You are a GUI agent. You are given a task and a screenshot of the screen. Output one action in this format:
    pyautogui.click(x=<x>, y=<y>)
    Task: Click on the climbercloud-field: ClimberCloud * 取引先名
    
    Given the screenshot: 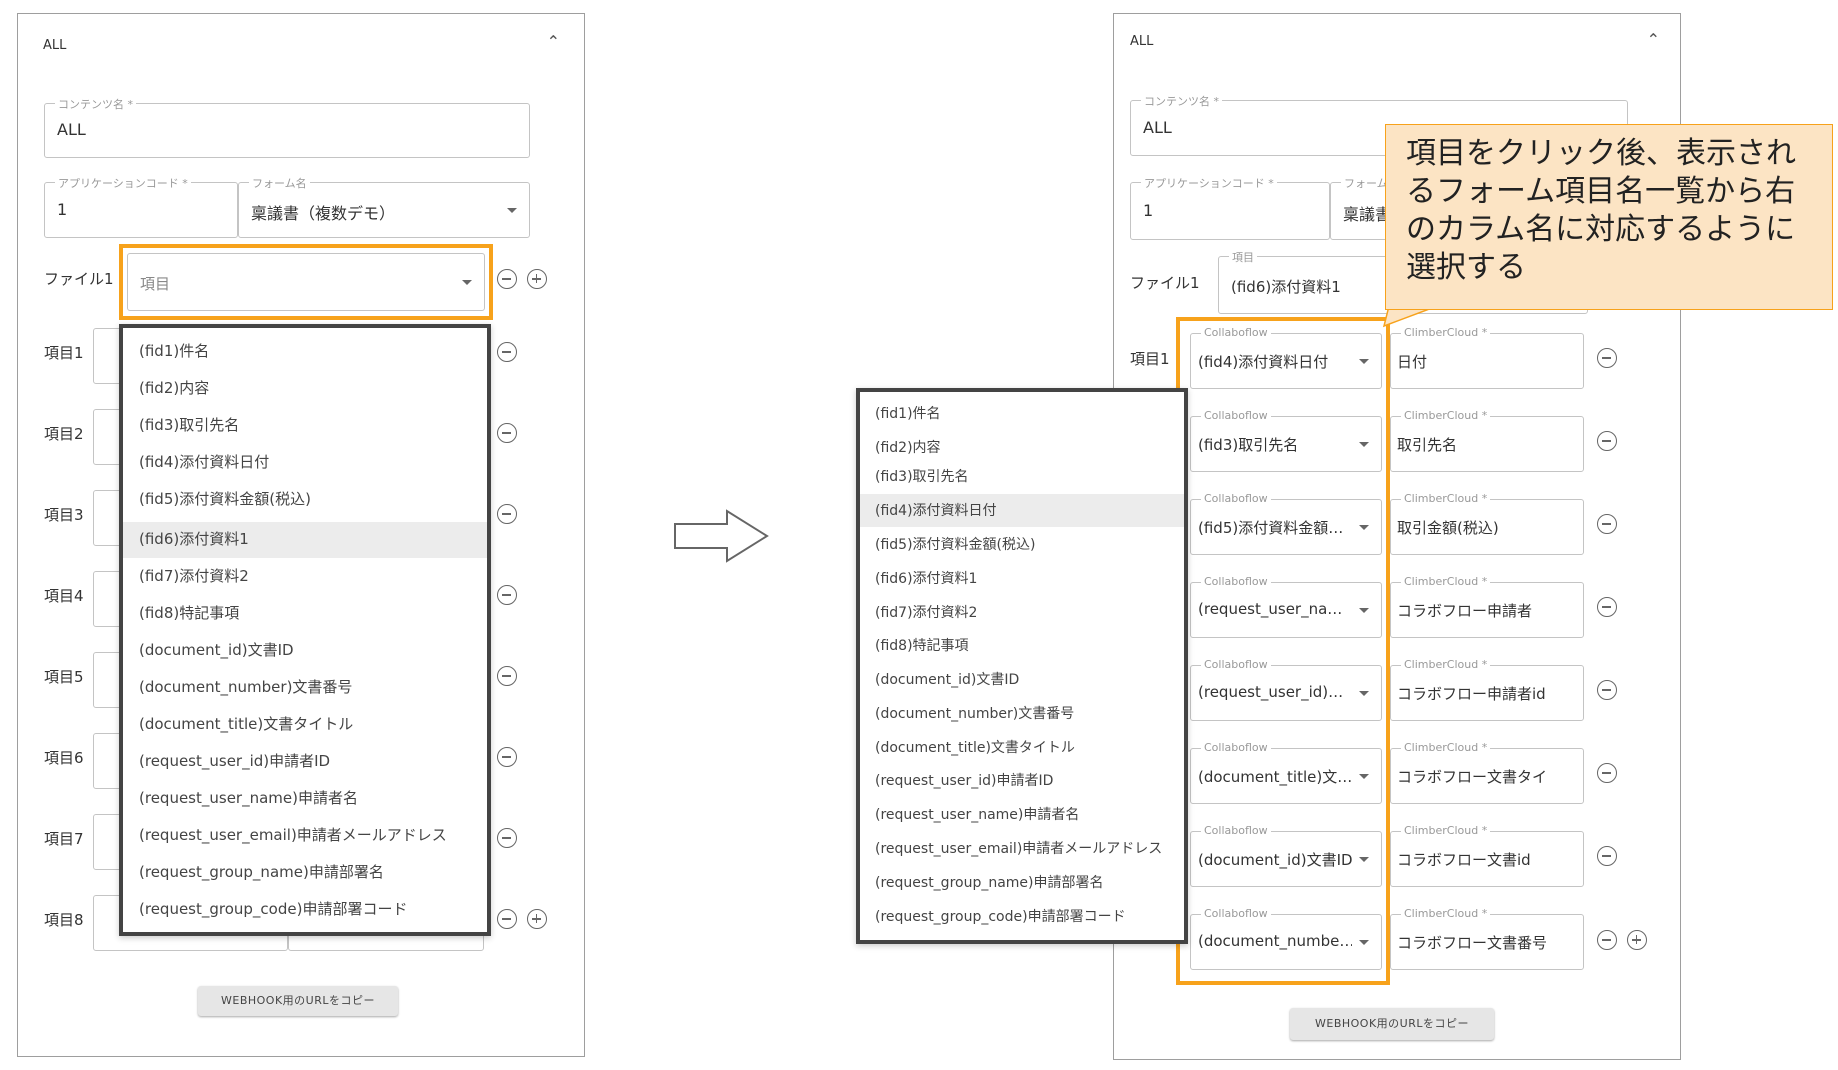 What is the action you would take?
    pyautogui.click(x=1487, y=440)
    